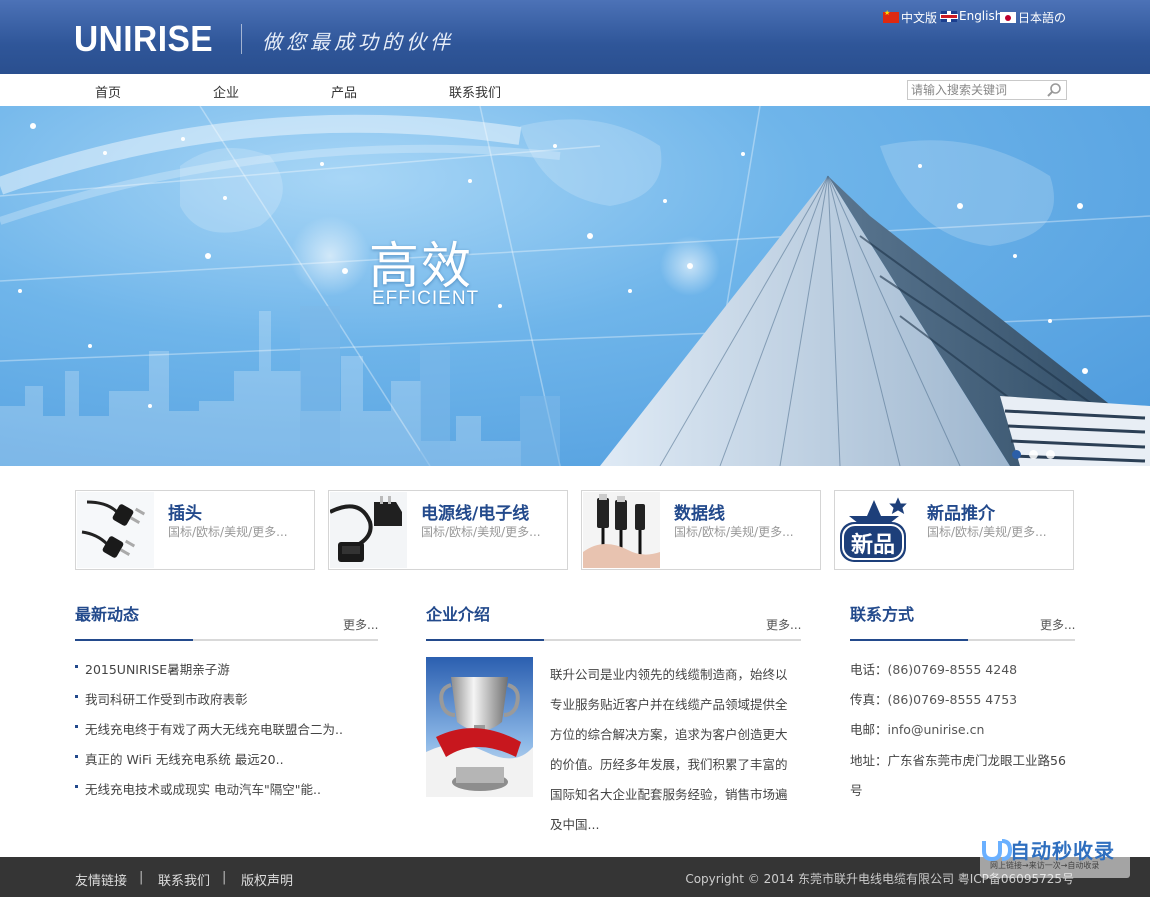 The width and height of the screenshot is (1150, 897). What do you see at coordinates (891, 16) in the screenshot?
I see `cn-flag-icon` at bounding box center [891, 16].